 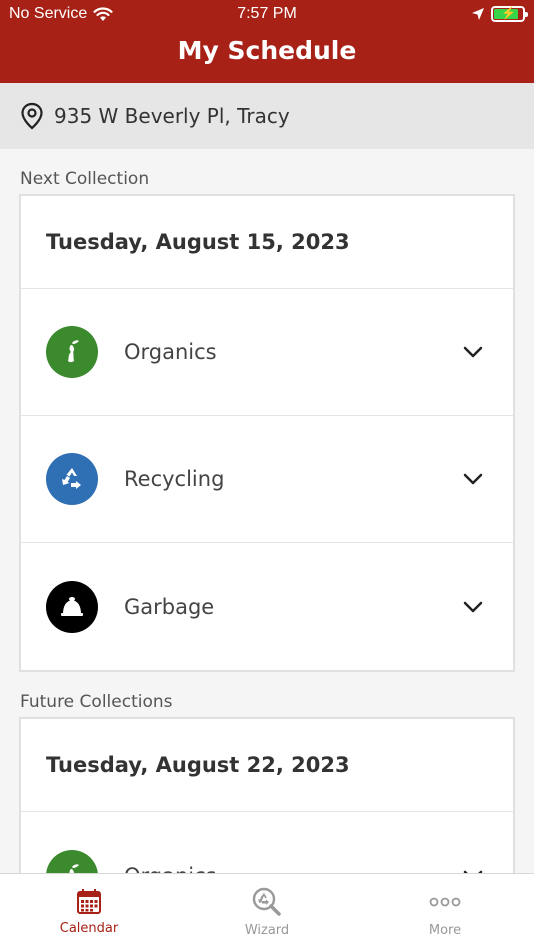 What do you see at coordinates (174, 479) in the screenshot?
I see `list-item-label: Recycling` at bounding box center [174, 479].